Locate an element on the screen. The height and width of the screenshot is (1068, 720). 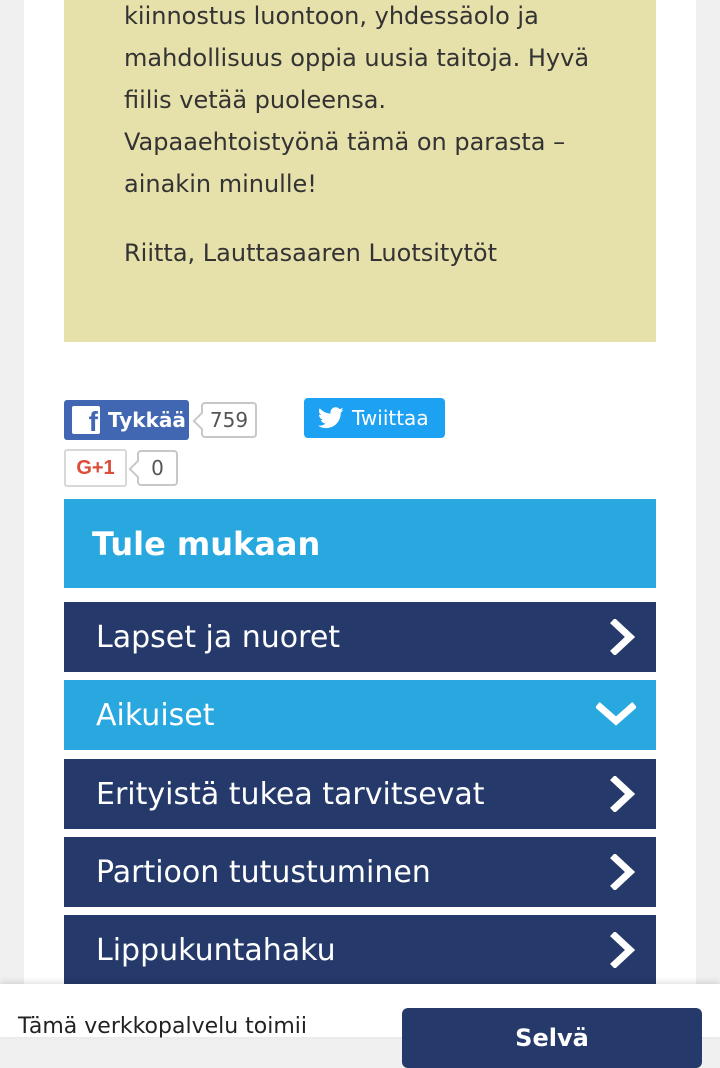
join-item-label: Partioon tutustuminen is located at coordinates (263, 872).